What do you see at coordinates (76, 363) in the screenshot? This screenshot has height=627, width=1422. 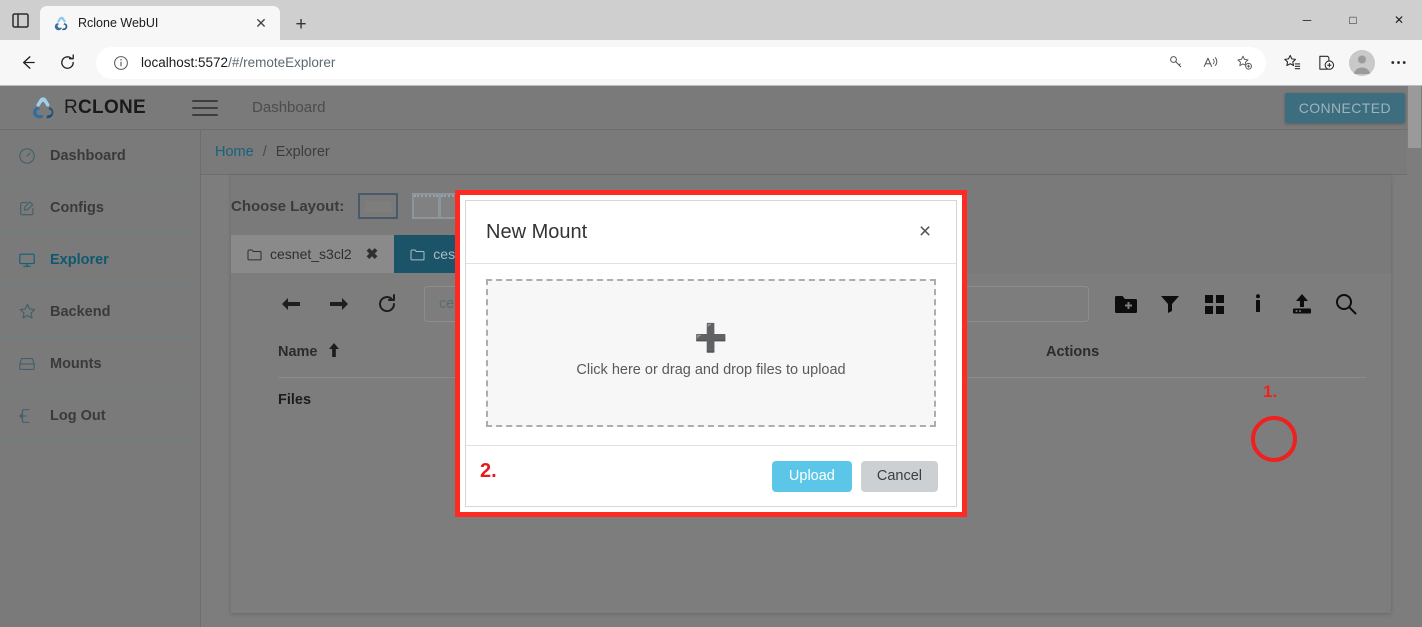 I see `sidebar-item-label: Mounts` at bounding box center [76, 363].